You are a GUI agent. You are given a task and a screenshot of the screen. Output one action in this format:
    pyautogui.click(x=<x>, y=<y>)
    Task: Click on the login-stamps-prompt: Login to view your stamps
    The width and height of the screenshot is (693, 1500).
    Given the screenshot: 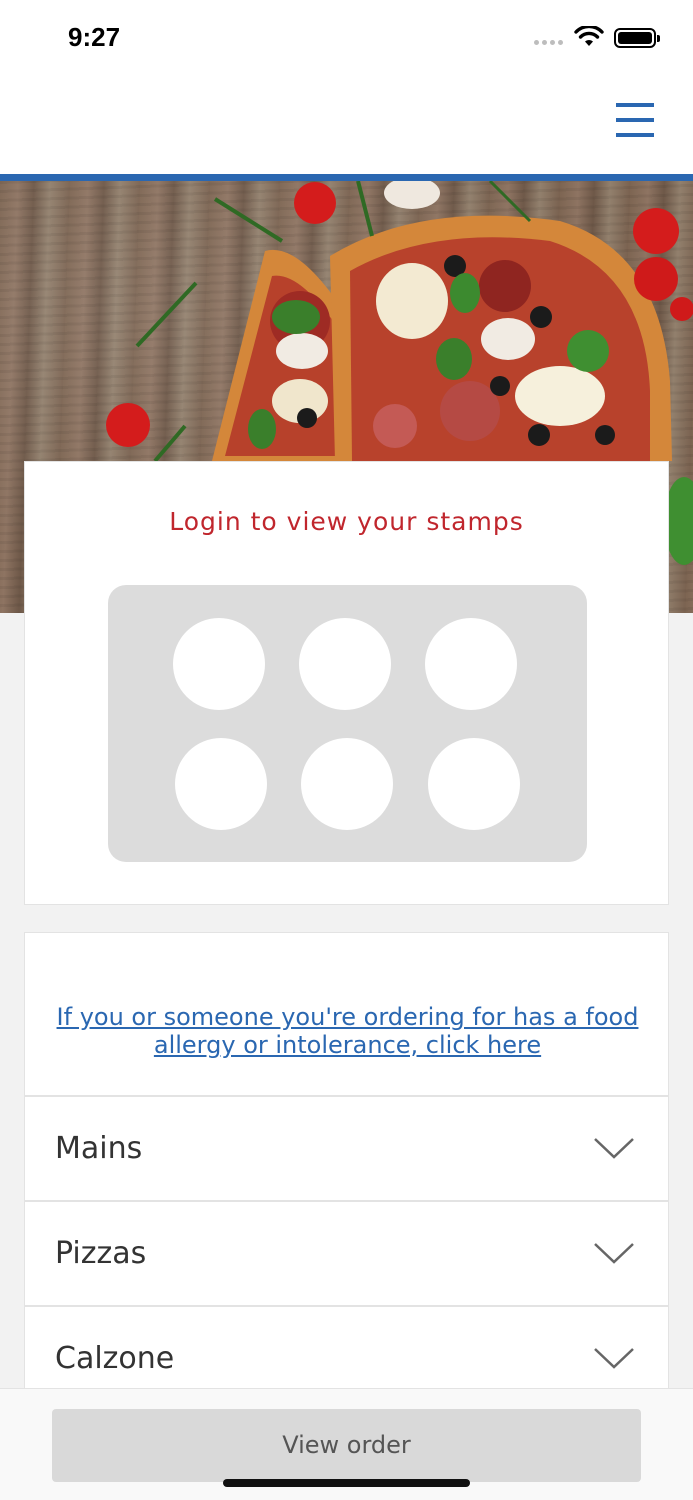 What is the action you would take?
    pyautogui.click(x=346, y=521)
    